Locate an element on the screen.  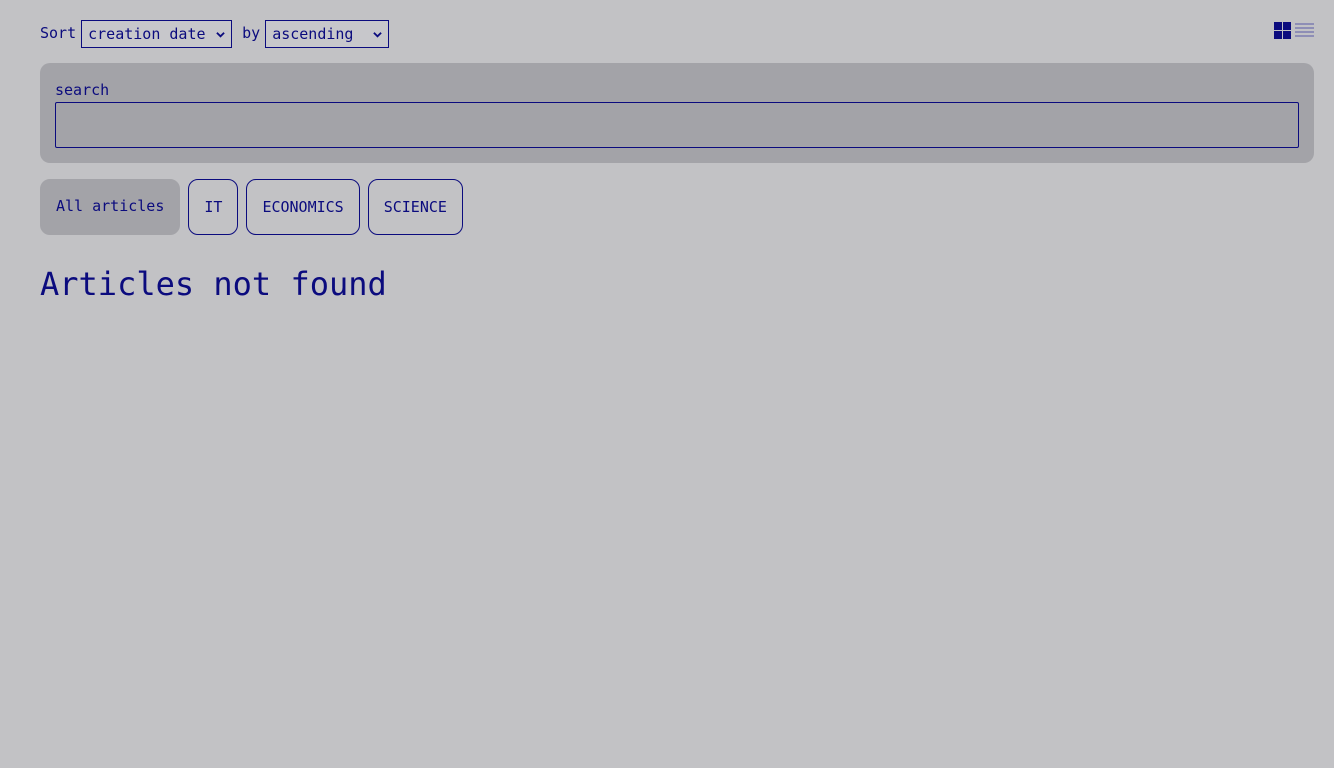
sort-label: Sort is located at coordinates (58, 33).